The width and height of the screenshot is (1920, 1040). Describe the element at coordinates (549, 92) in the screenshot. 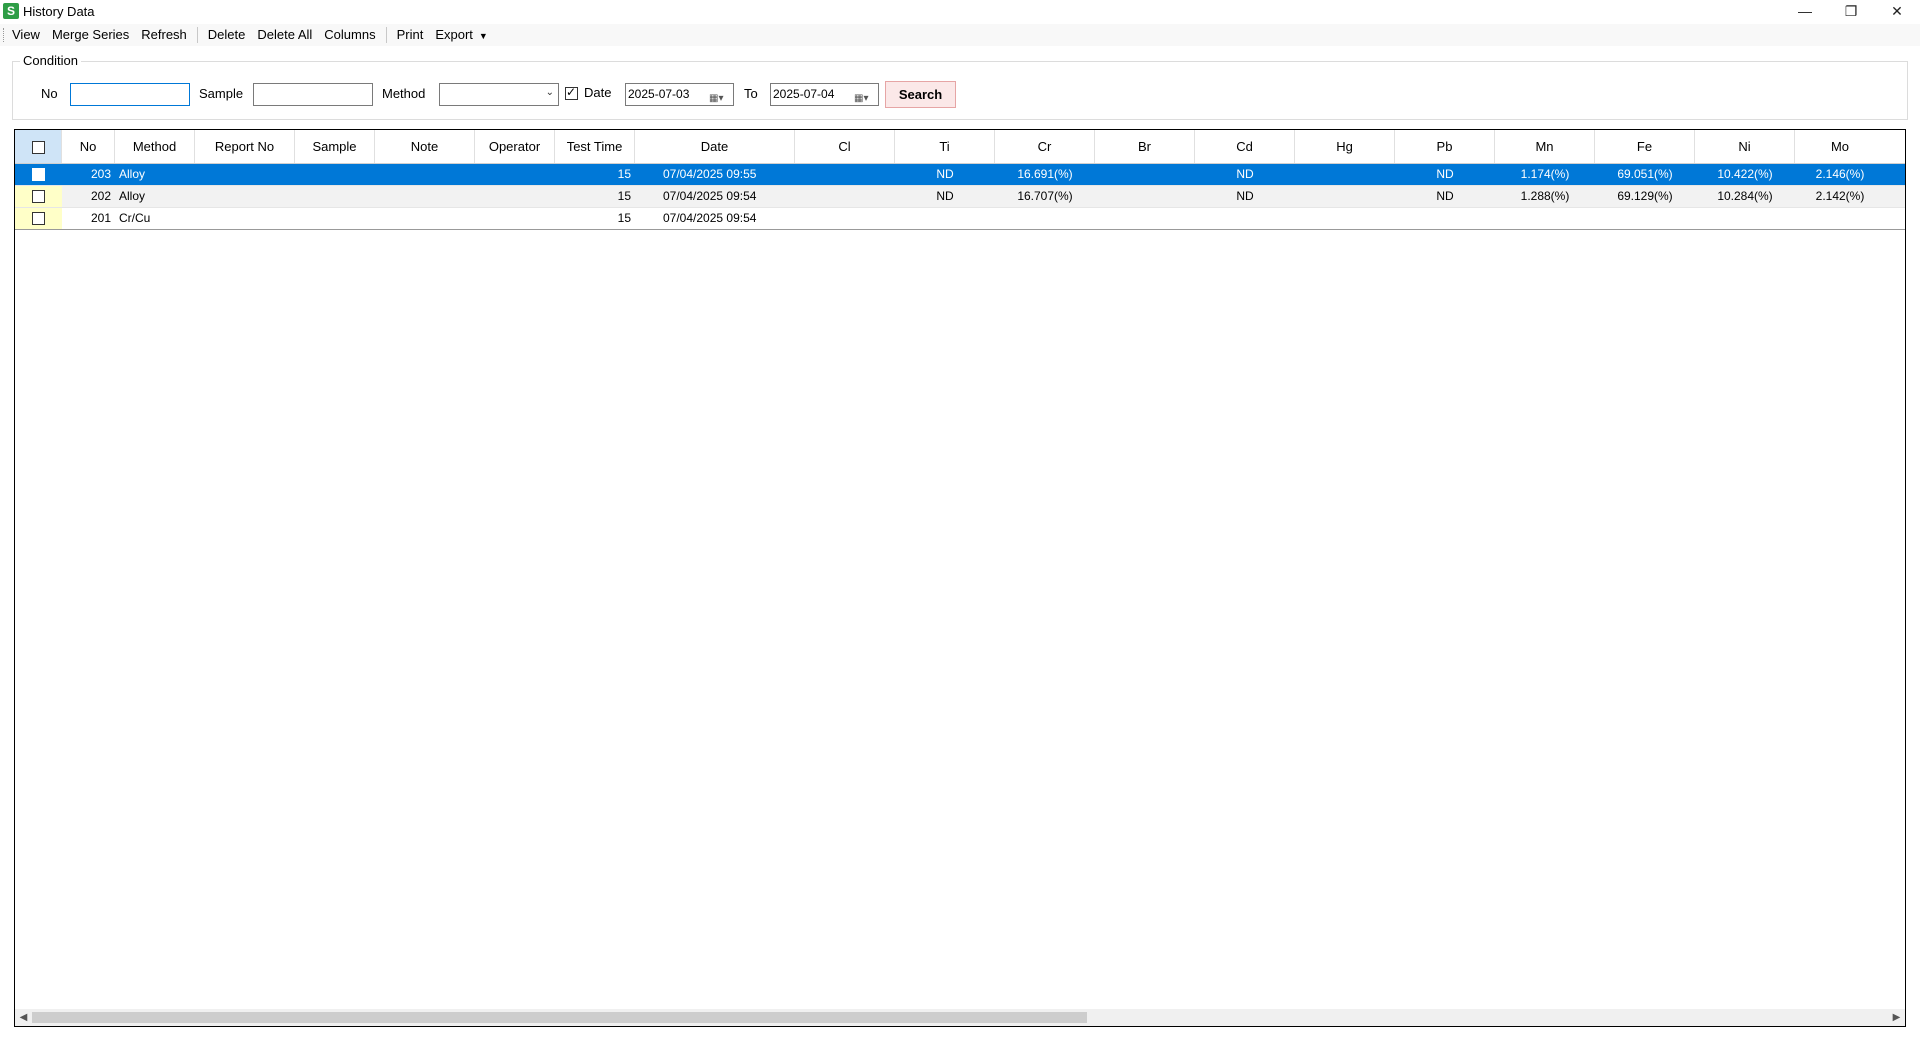

I see `chevron-down-icon: ⌄` at that location.